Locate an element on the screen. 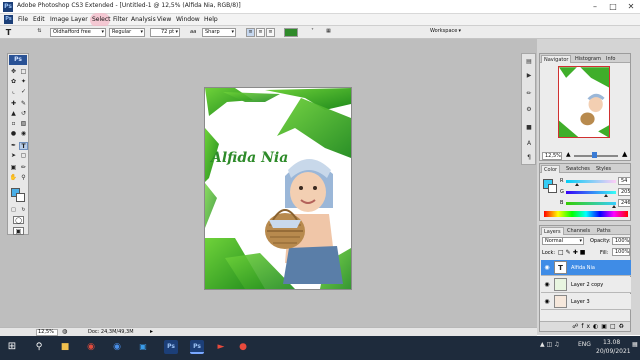 The image size is (640, 360). zoom-out-icon: ▲ is located at coordinates (568, 154).